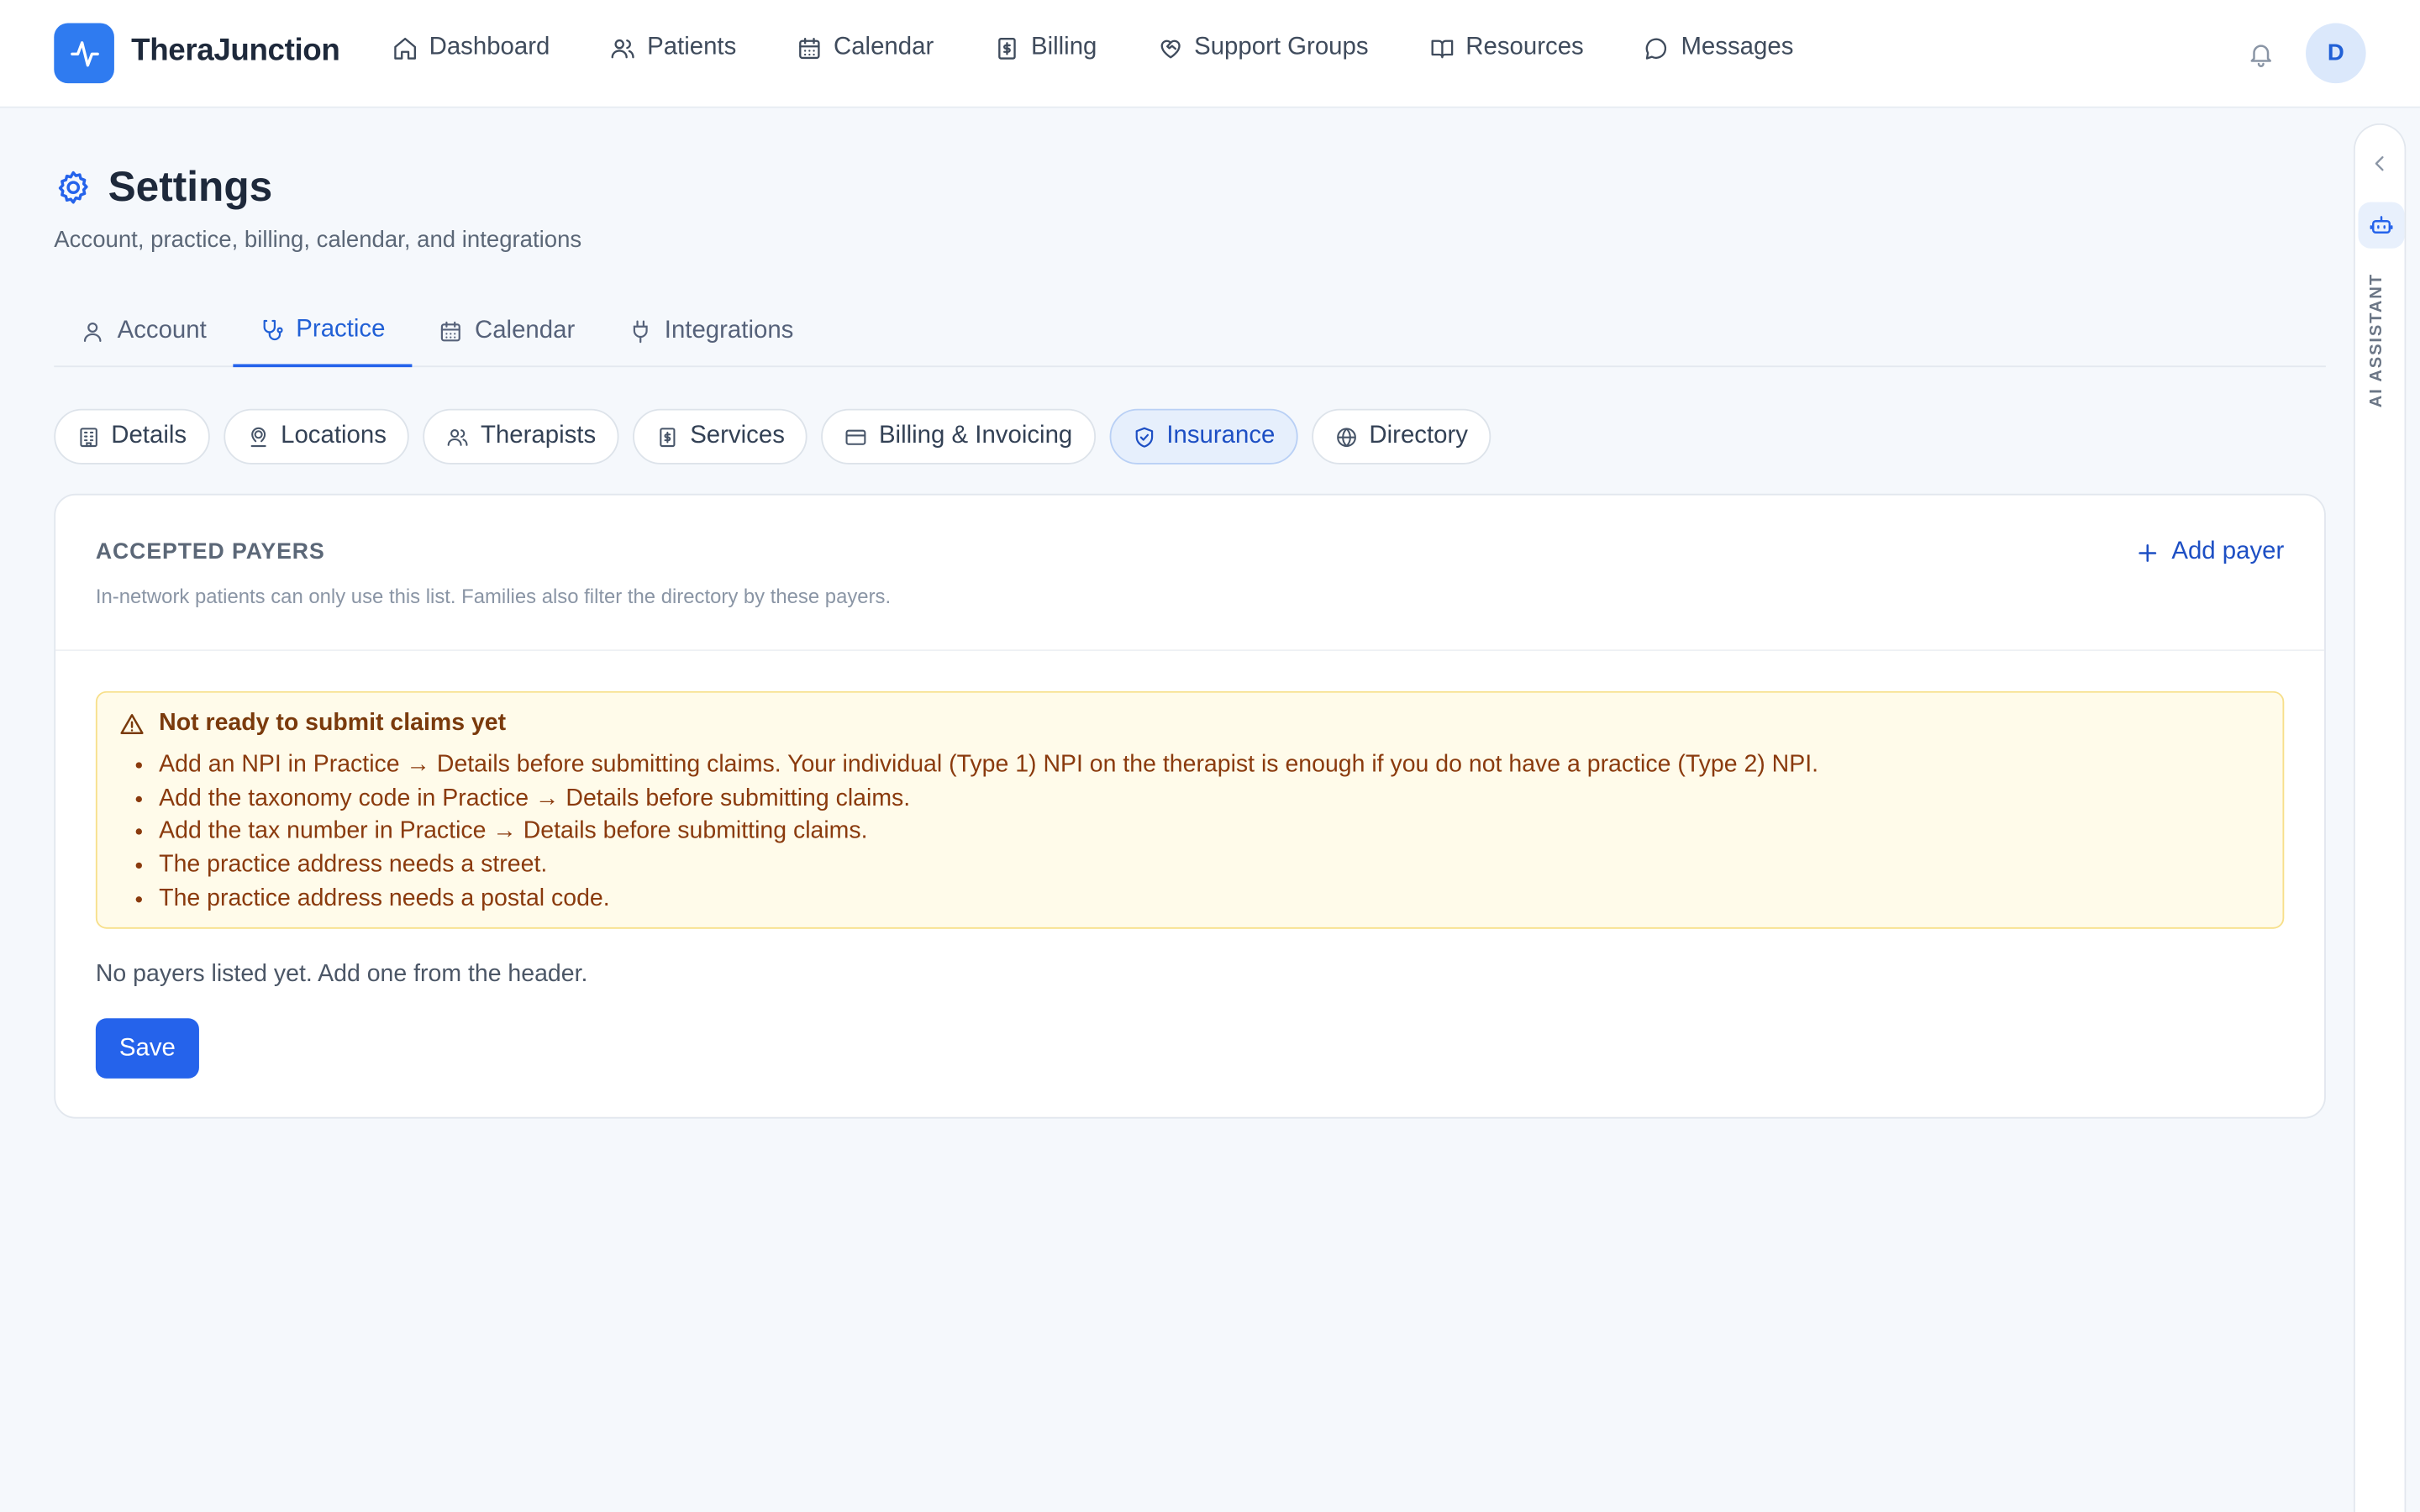 Image resolution: width=2420 pixels, height=1512 pixels. What do you see at coordinates (2380, 164) in the screenshot?
I see `chevron-left-icon` at bounding box center [2380, 164].